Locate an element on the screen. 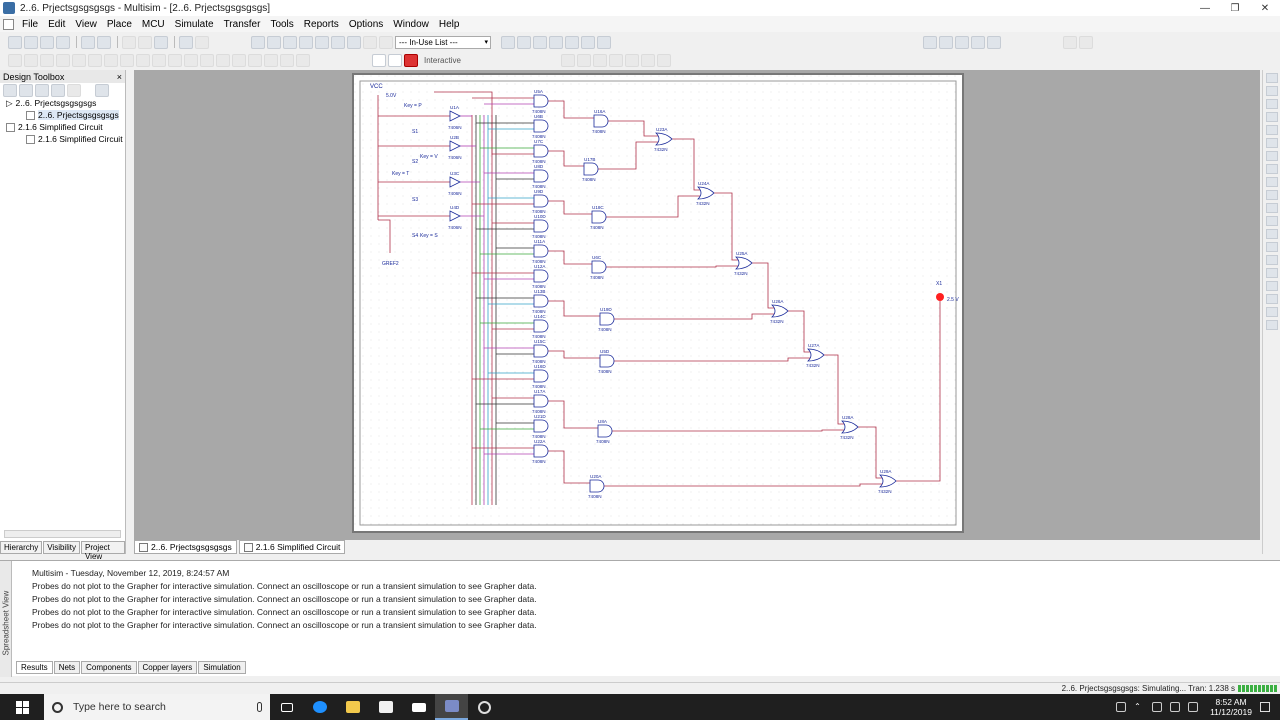  transistor-icon is located at coordinates (127, 60).